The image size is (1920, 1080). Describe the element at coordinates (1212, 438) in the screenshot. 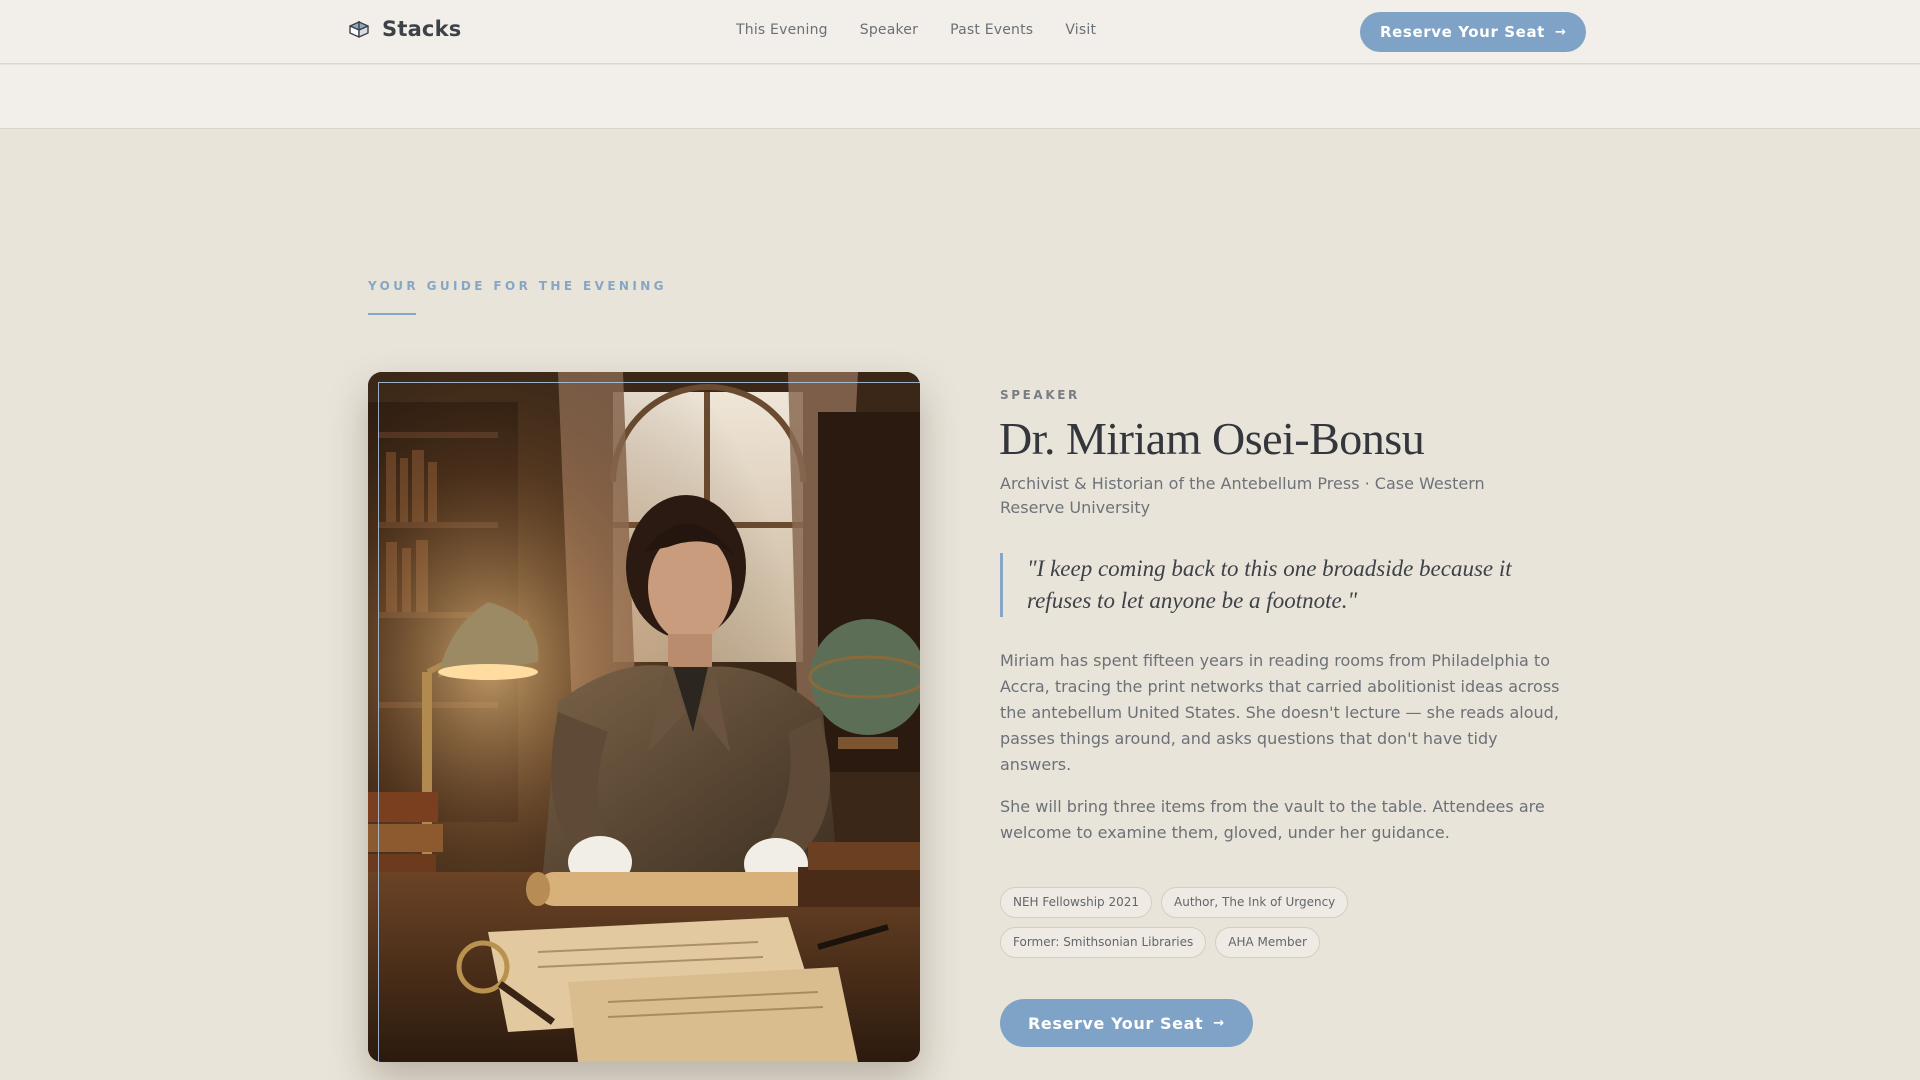

I see `speaker-name: Dr. Miriam Osei-Bonsu` at that location.